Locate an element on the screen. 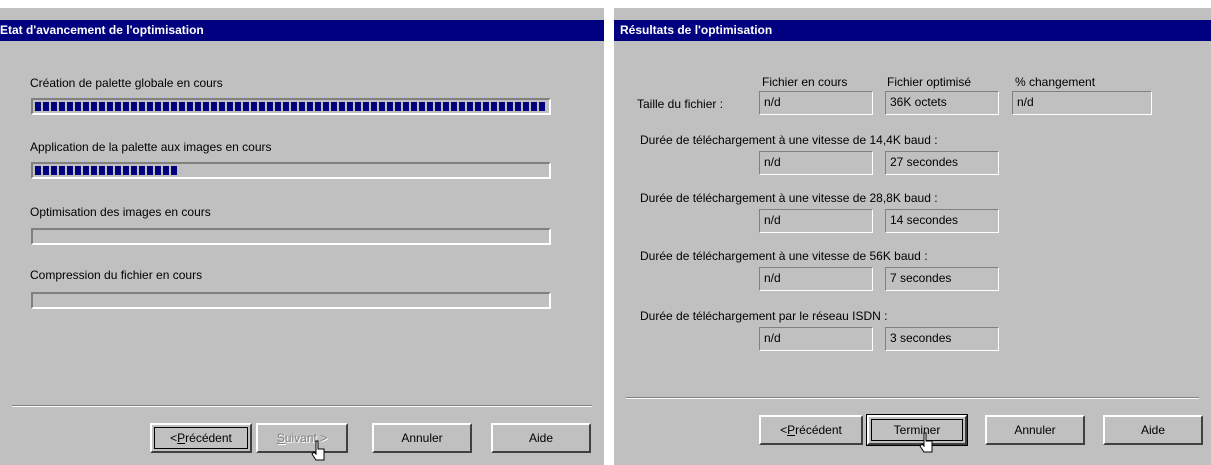 This screenshot has width=1211, height=465. task-label-optimize-images: Optimisation des images en cours is located at coordinates (120, 212).